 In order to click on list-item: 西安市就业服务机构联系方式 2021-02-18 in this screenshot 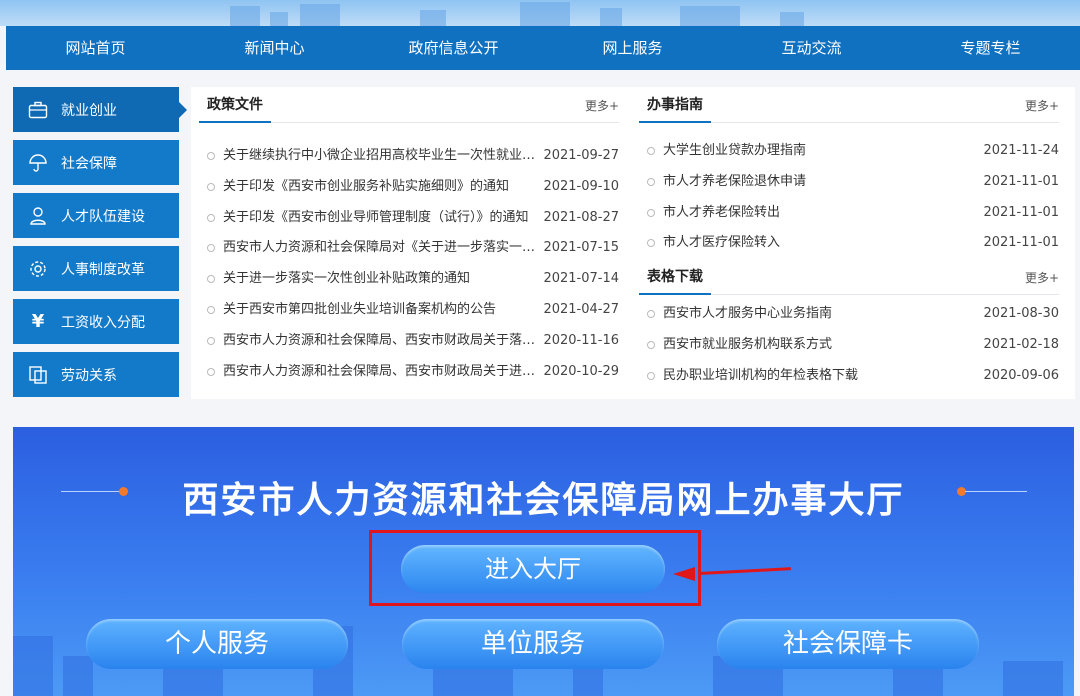, I will do `click(849, 345)`.